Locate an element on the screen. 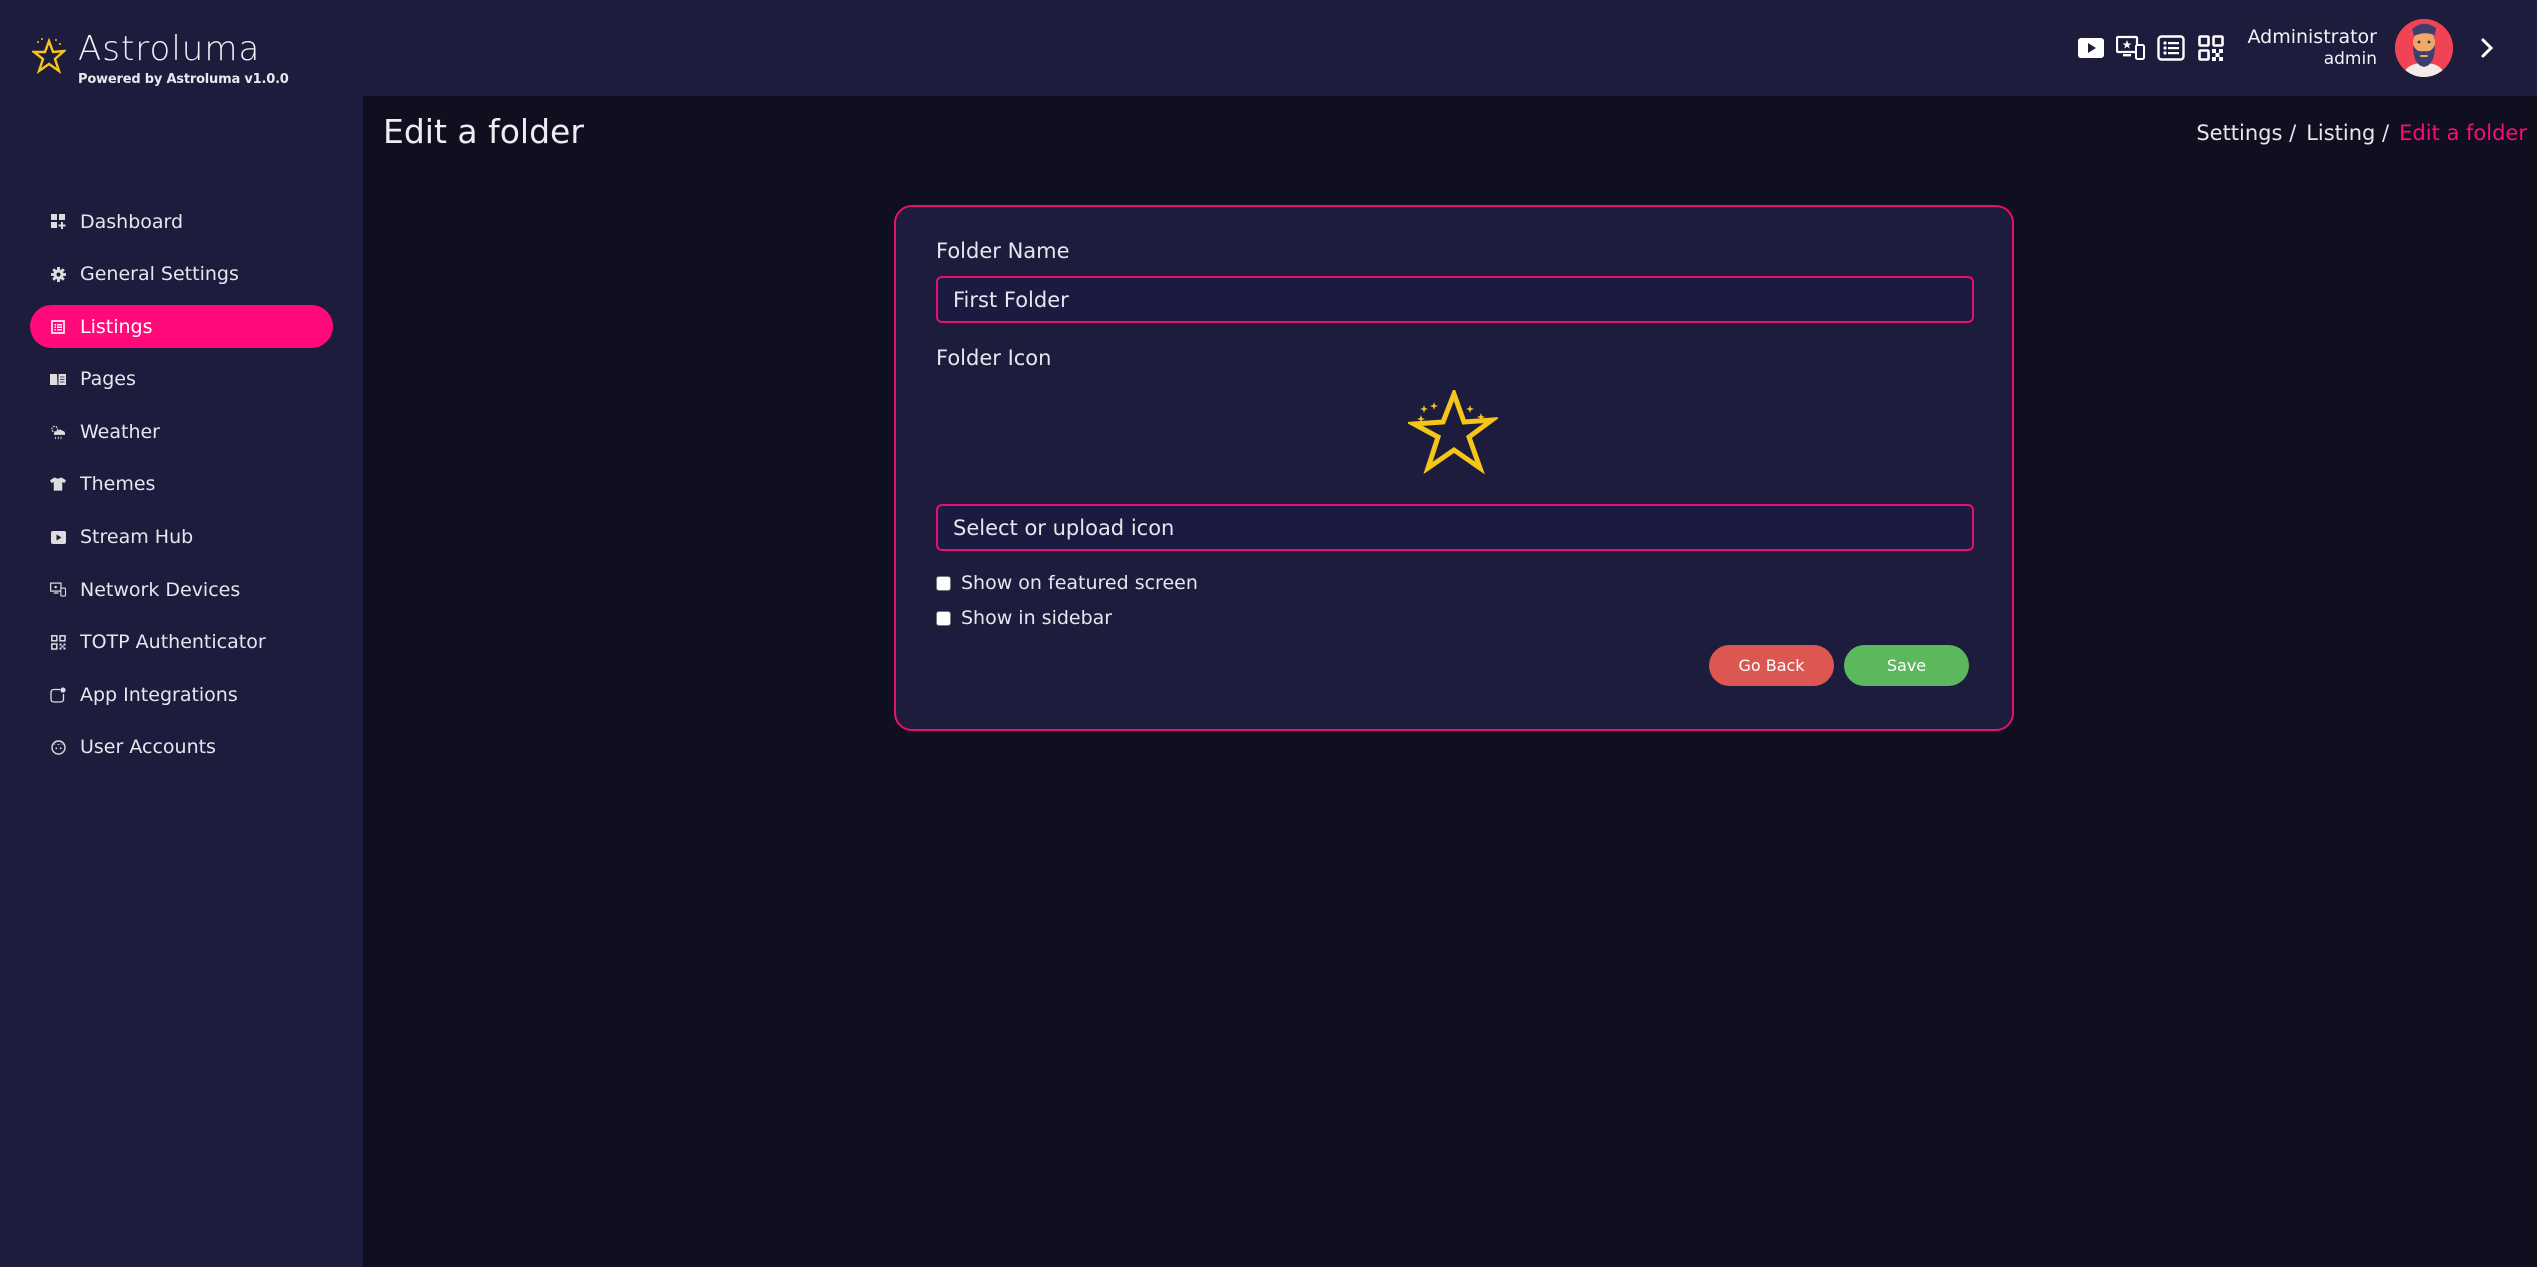 This screenshot has width=2537, height=1267. sidebar-item-pages: Pages is located at coordinates (181, 379).